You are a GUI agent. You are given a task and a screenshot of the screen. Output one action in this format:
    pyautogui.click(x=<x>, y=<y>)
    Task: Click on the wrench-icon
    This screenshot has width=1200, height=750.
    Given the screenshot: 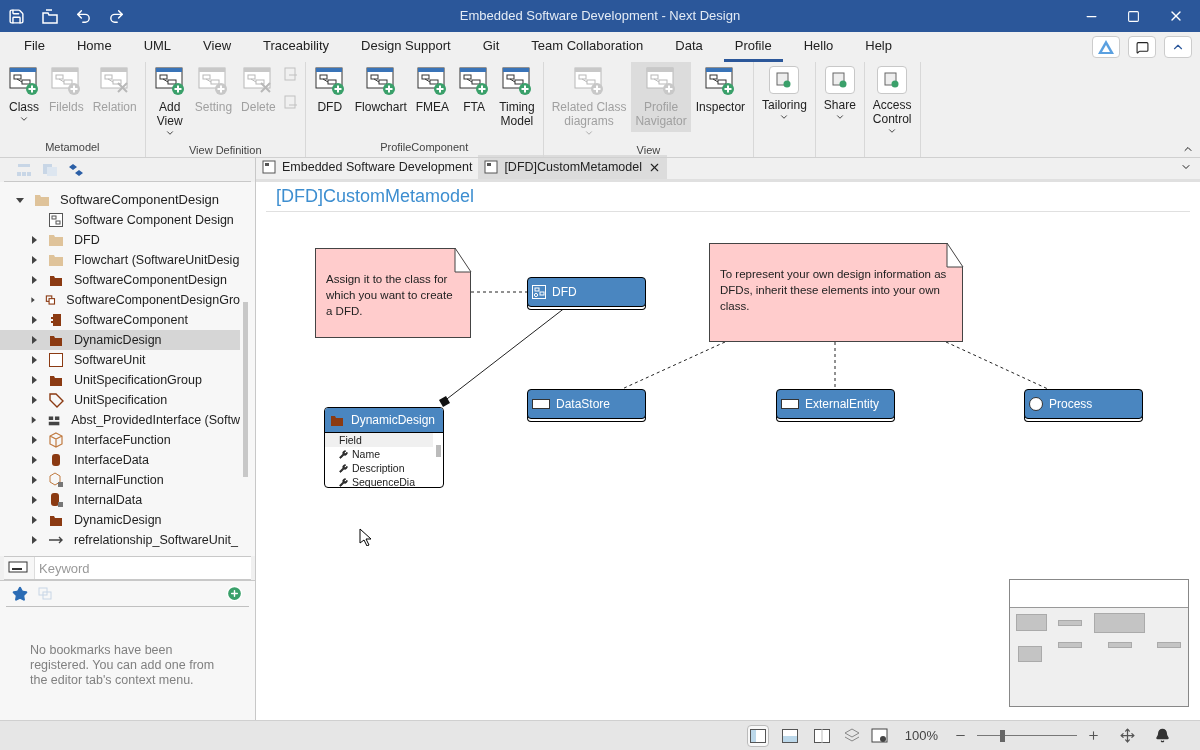 What is the action you would take?
    pyautogui.click(x=343, y=482)
    